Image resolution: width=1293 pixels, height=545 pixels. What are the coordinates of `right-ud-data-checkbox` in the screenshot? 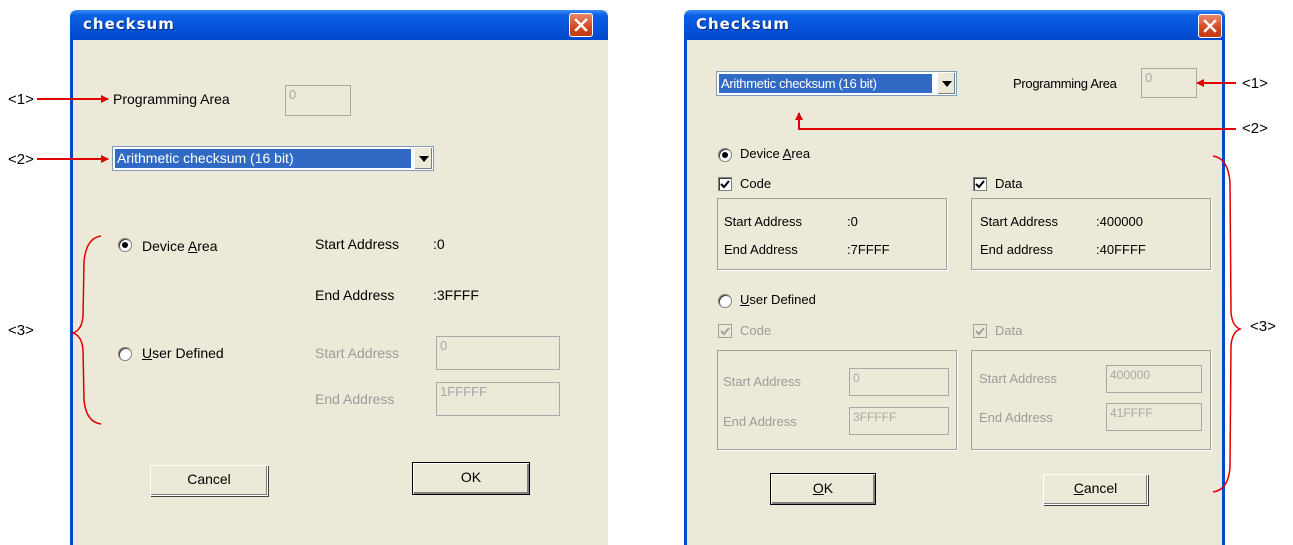 It's located at (980, 331).